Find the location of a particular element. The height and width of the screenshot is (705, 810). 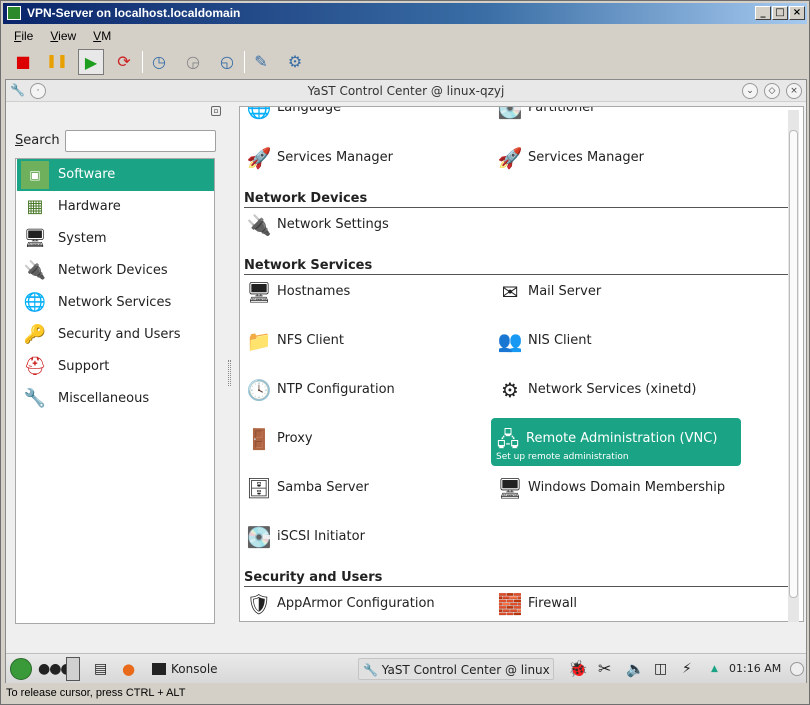

category-support: ⛑ Support is located at coordinates (115, 367).